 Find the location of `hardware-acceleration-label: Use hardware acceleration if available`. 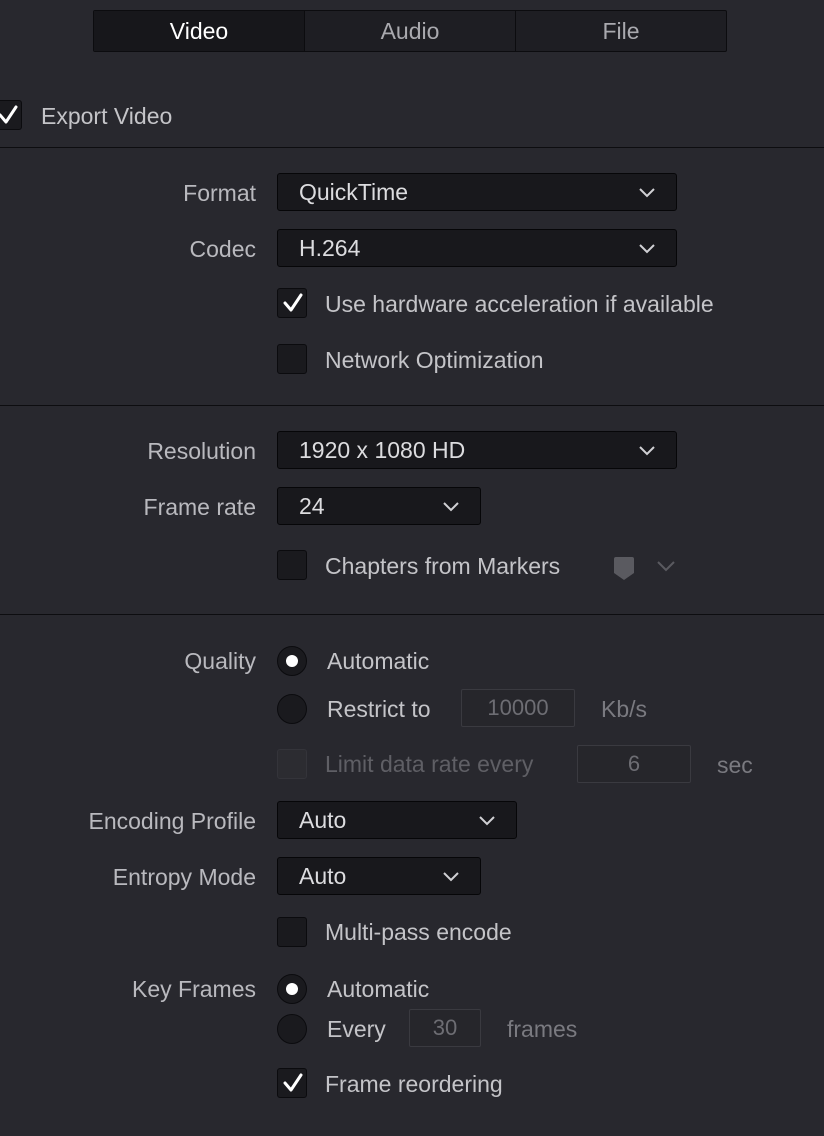

hardware-acceleration-label: Use hardware acceleration if available is located at coordinates (519, 304).